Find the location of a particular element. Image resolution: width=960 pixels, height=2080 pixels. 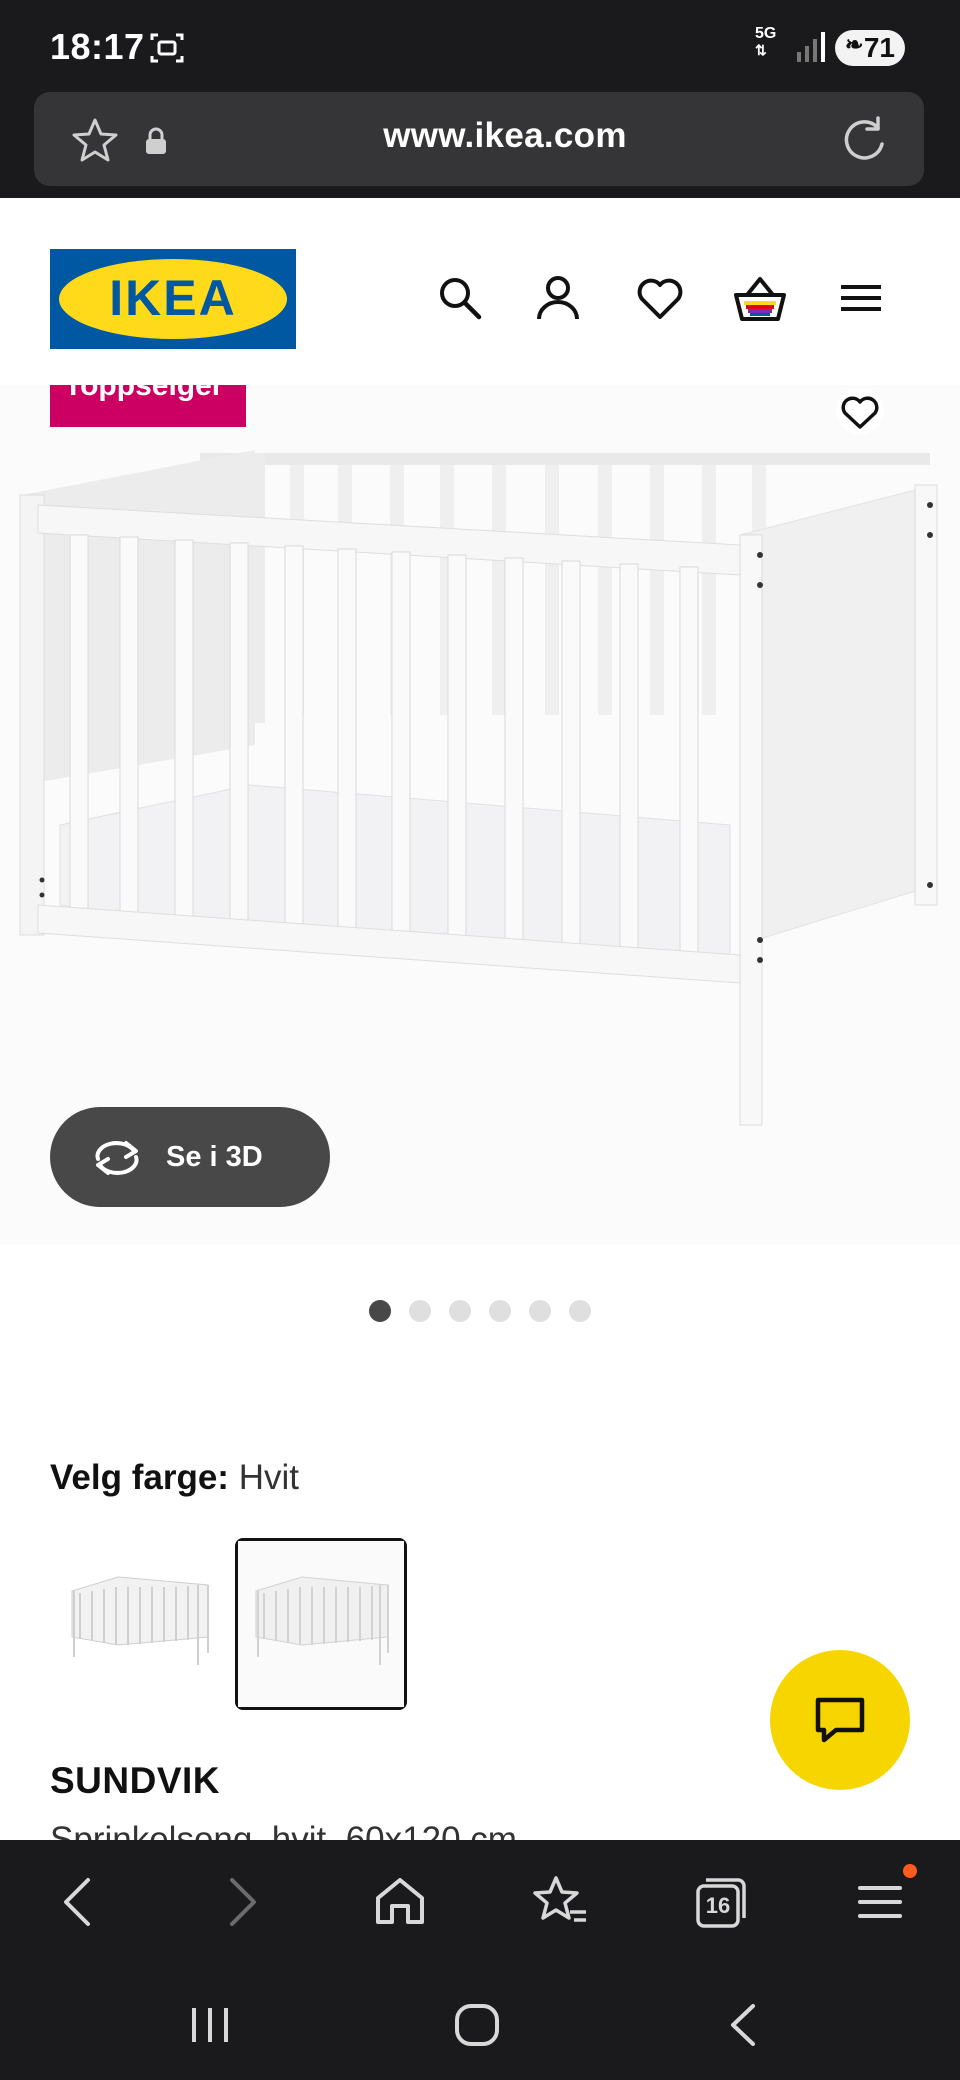

home-circle-icon is located at coordinates (477, 2025).